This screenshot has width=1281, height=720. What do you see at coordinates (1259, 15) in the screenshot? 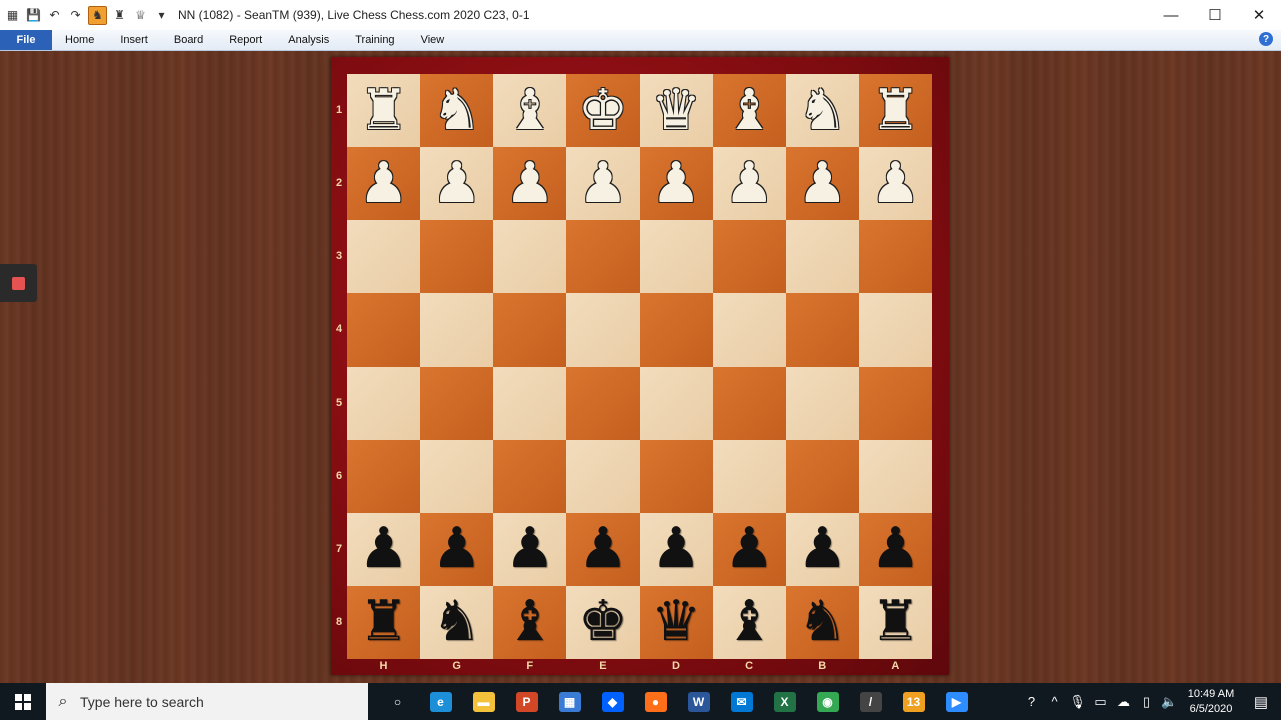
I see `close-button: ✕` at bounding box center [1259, 15].